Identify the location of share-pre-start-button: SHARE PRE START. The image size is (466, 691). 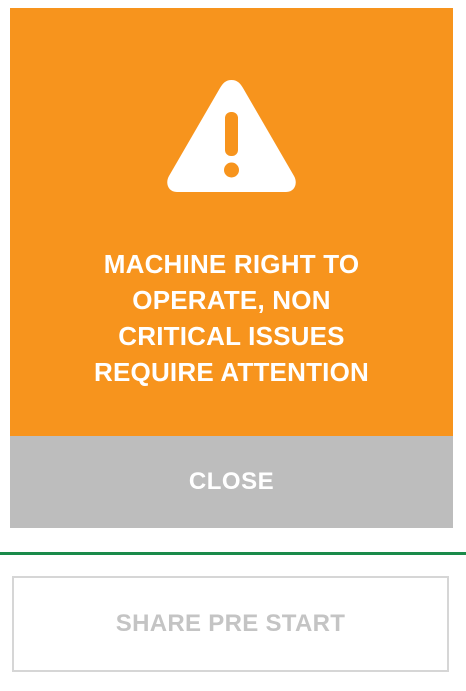
(230, 624).